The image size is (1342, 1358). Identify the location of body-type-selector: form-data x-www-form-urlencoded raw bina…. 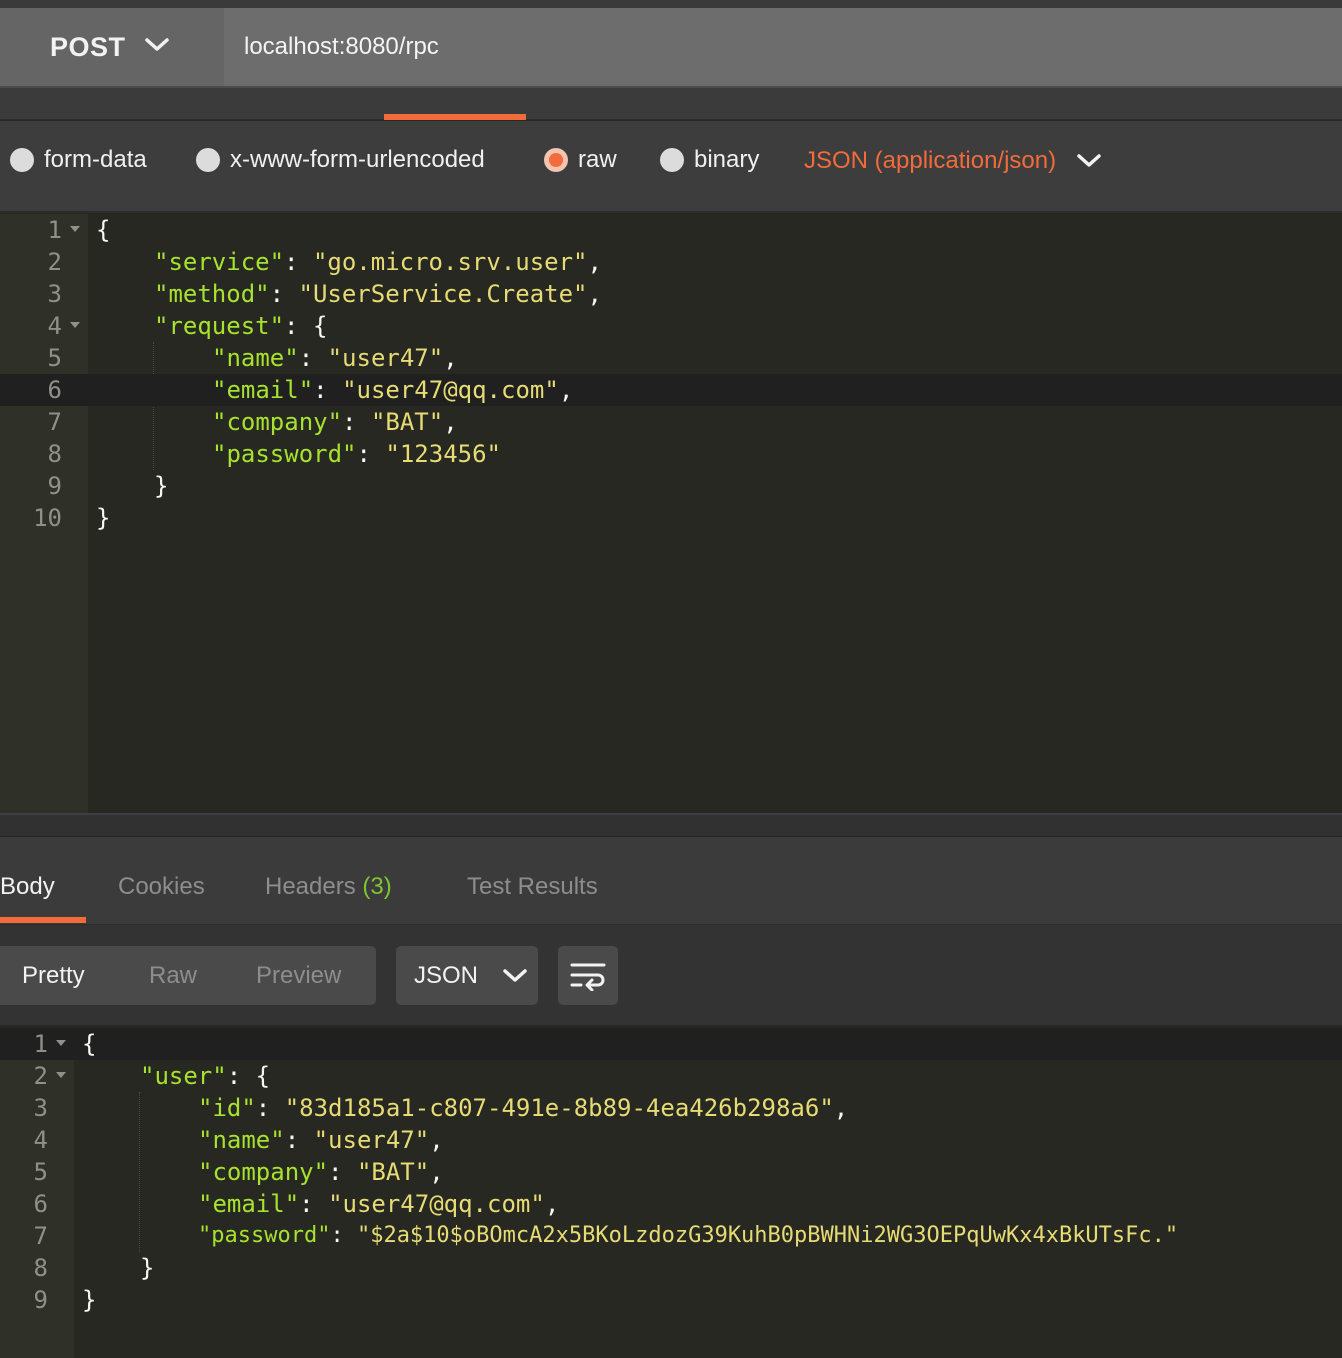
(671, 167).